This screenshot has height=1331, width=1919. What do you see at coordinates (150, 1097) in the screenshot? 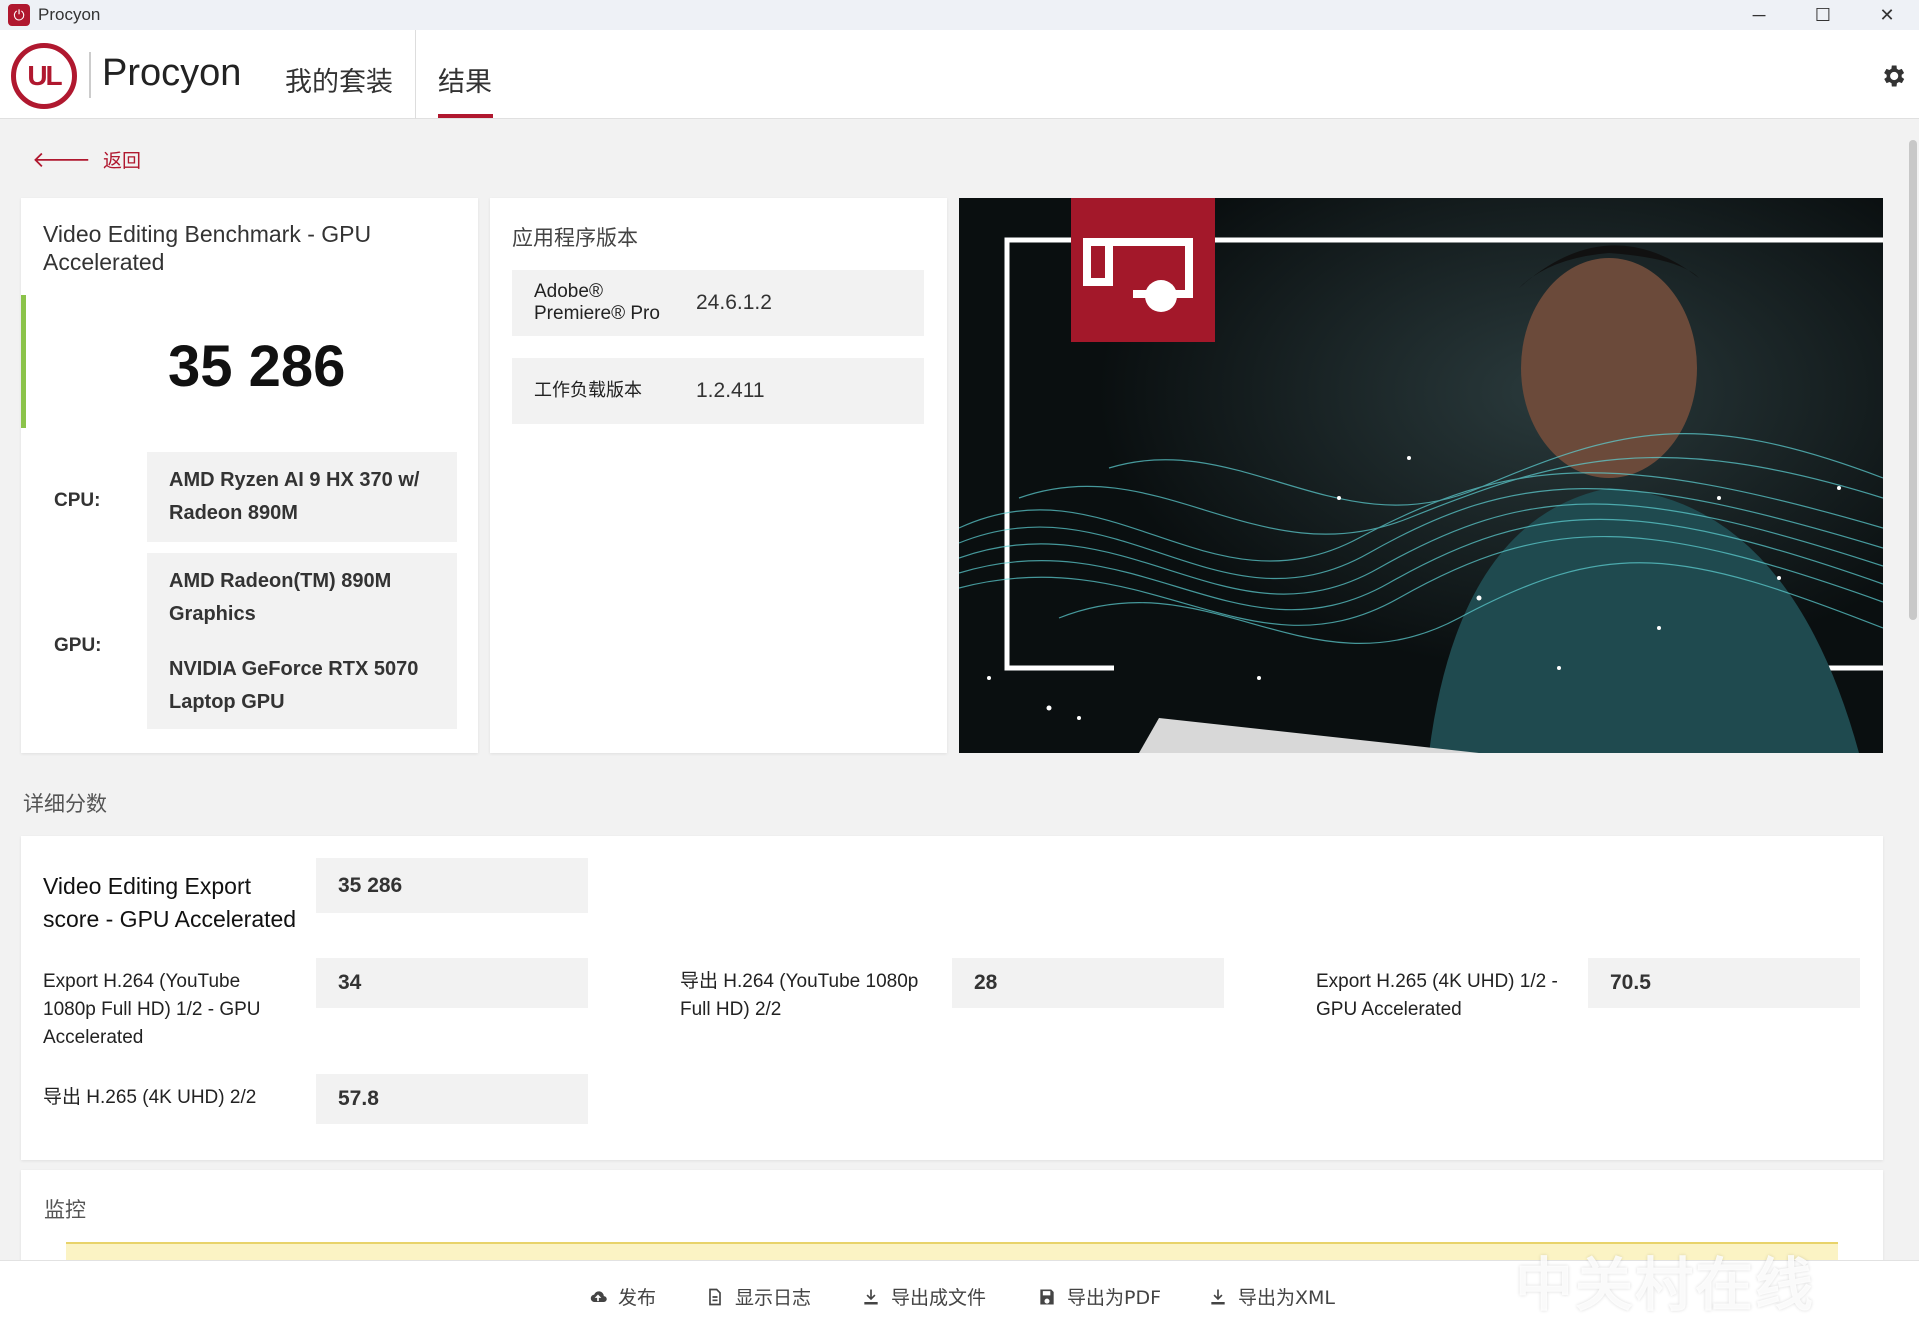
I see `detail-label-h265-2: 导出 H.265 (4K UHD) 2/2` at bounding box center [150, 1097].